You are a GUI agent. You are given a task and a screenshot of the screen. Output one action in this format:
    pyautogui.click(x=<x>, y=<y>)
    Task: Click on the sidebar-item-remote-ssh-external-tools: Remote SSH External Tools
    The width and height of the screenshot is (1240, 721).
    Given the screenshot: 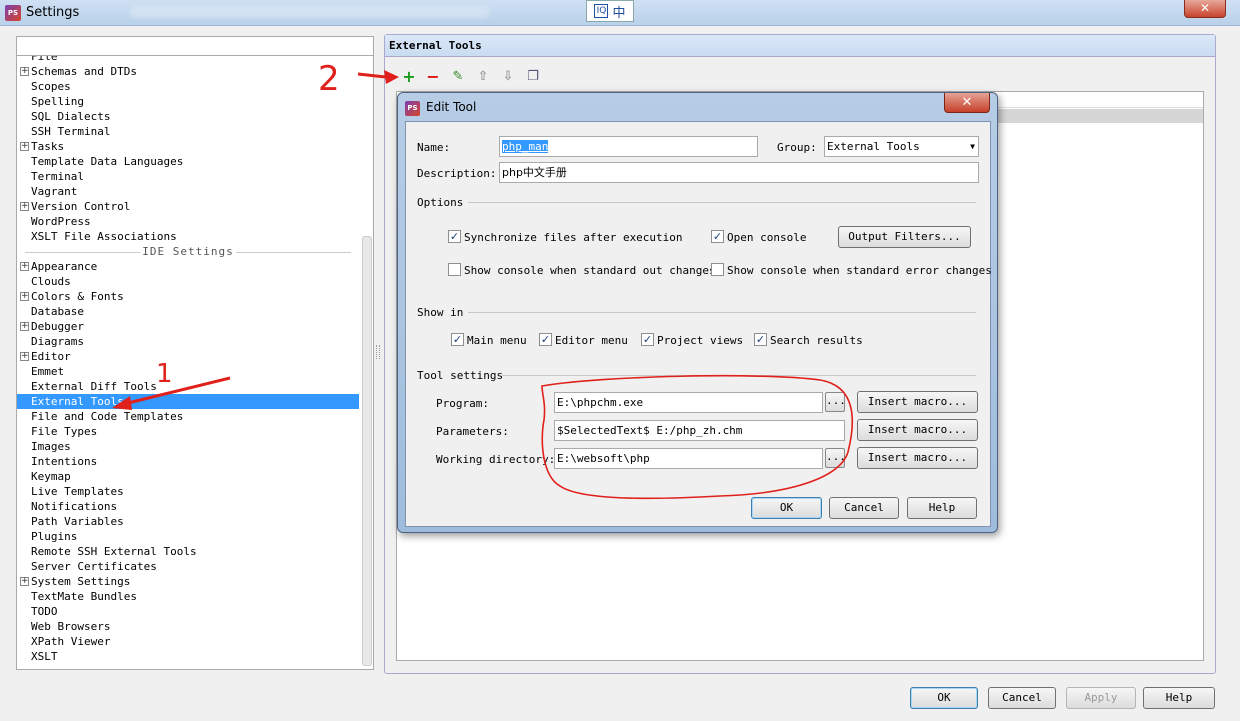 What is the action you would take?
    pyautogui.click(x=188, y=551)
    